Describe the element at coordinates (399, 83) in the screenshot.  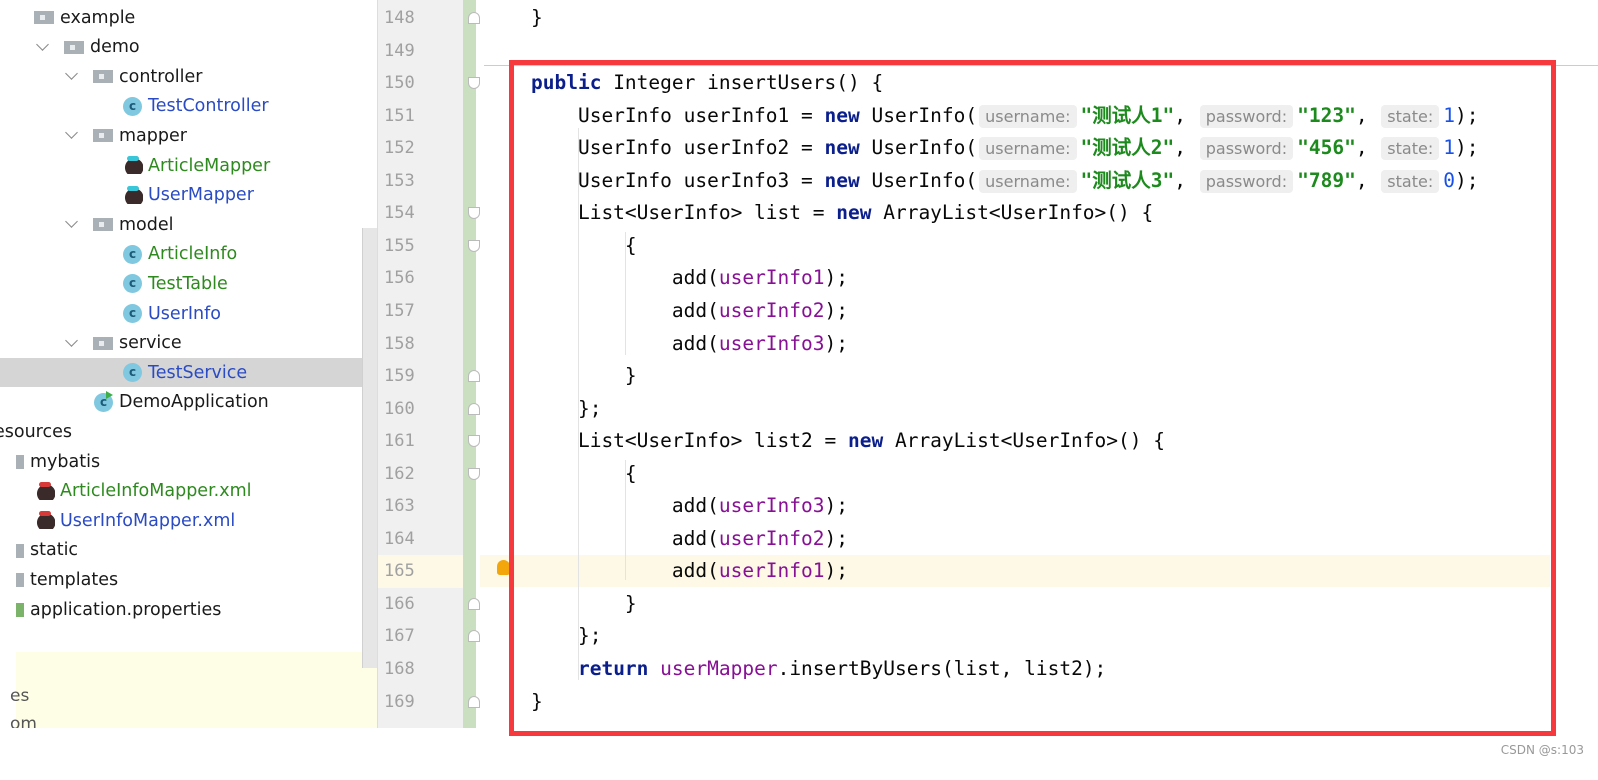
I see `line-number: 150` at that location.